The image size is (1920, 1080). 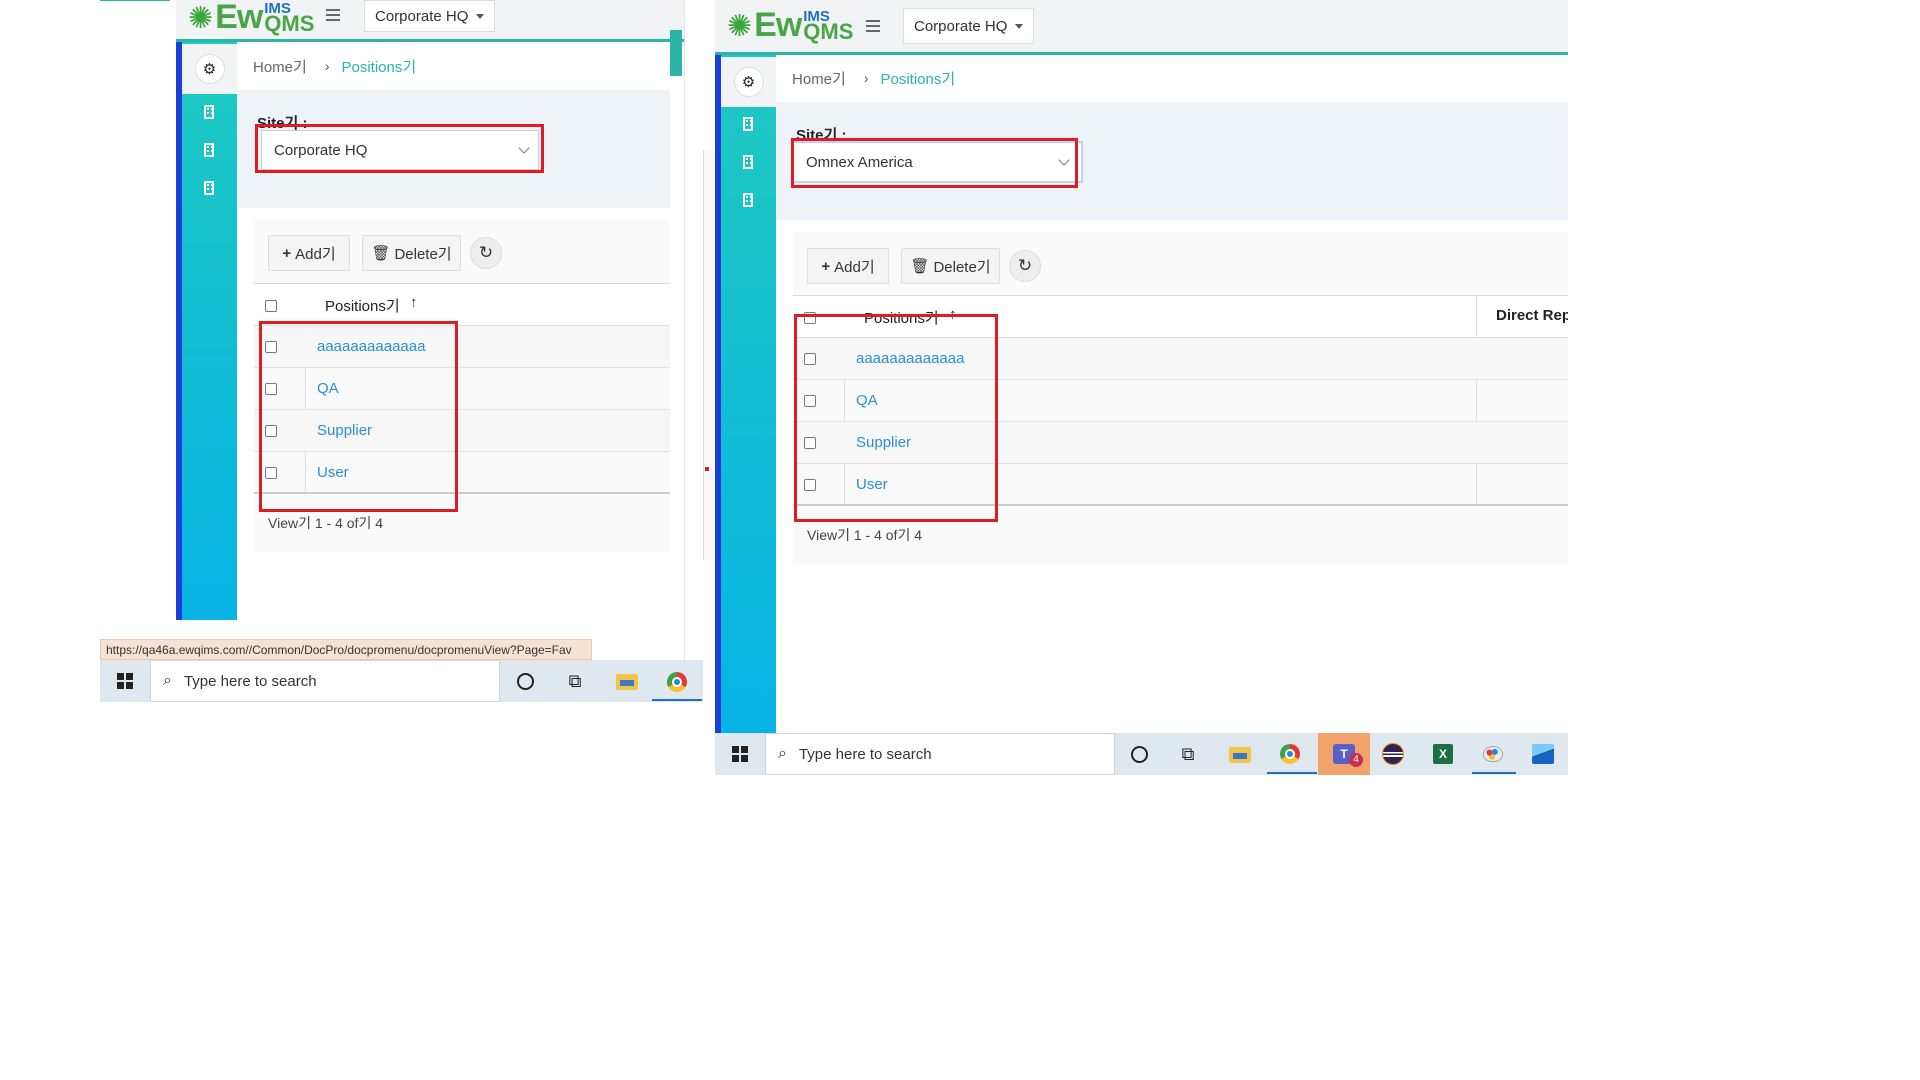 I want to click on excel-icon: X, so click(x=1443, y=754).